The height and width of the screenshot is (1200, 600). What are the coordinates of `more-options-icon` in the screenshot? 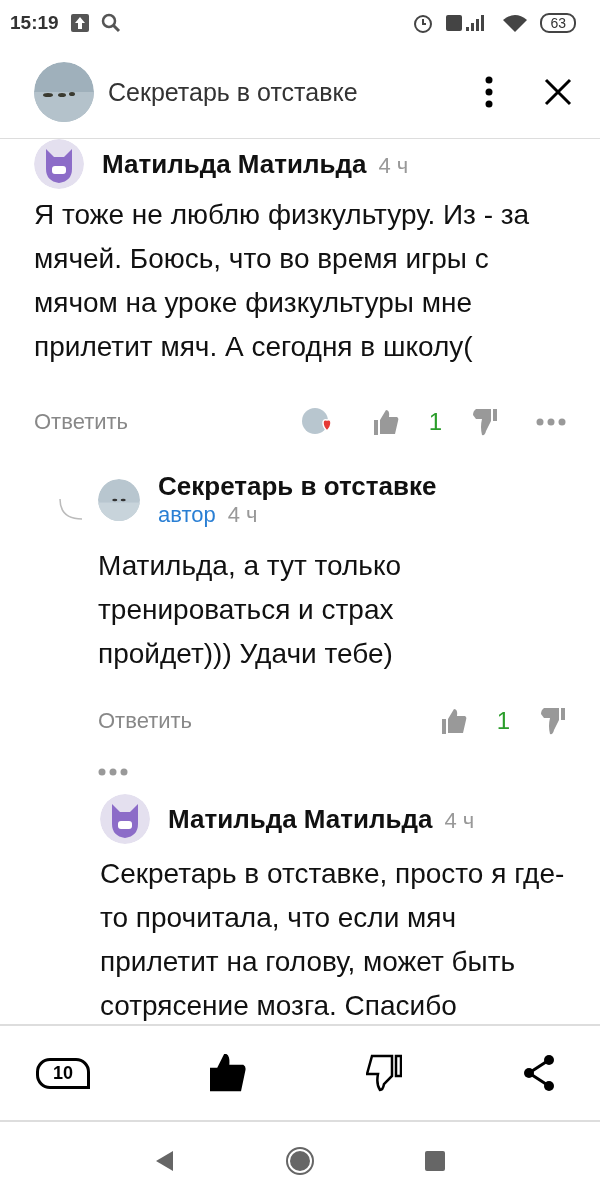 It's located at (489, 92).